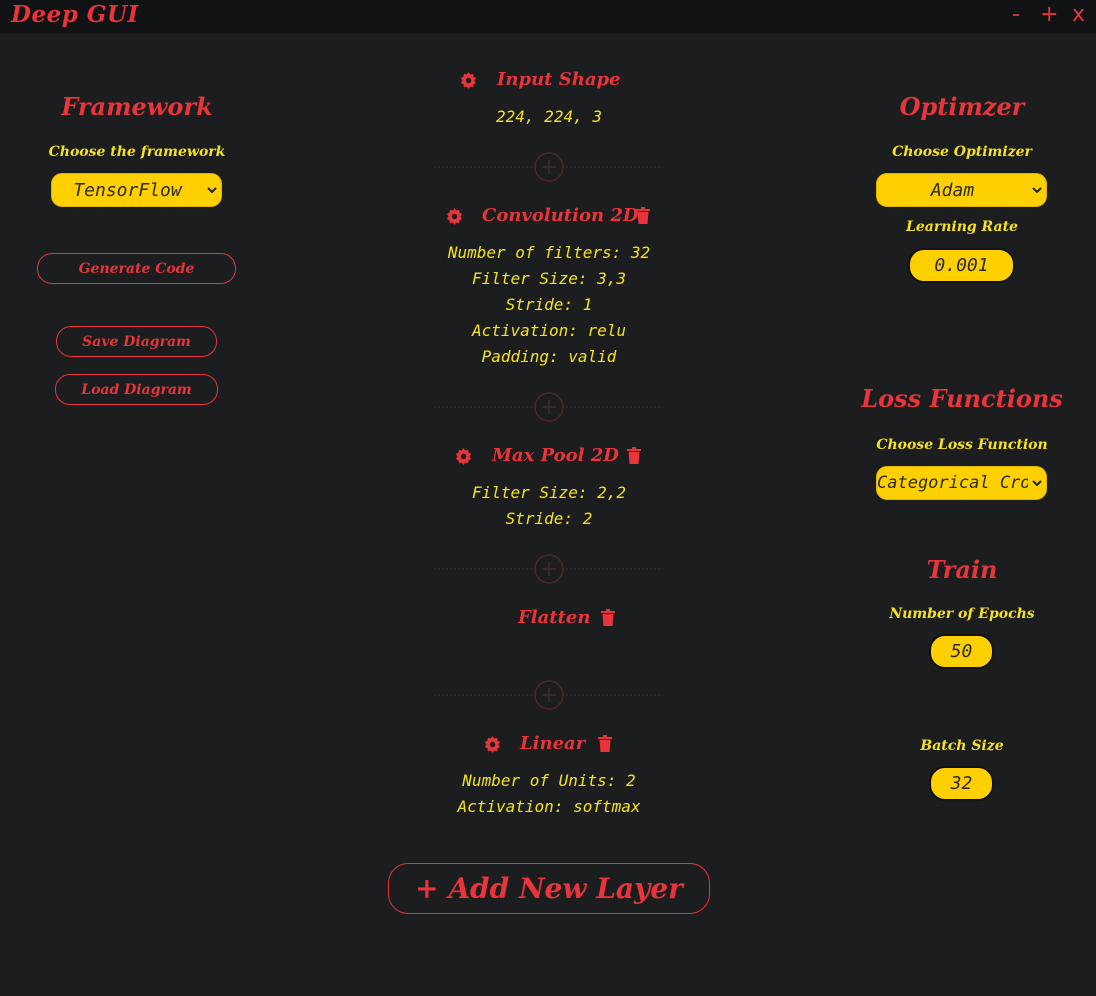 This screenshot has height=996, width=1096. Describe the element at coordinates (962, 398) in the screenshot. I see `loss-functions-heading: Loss Functions` at that location.